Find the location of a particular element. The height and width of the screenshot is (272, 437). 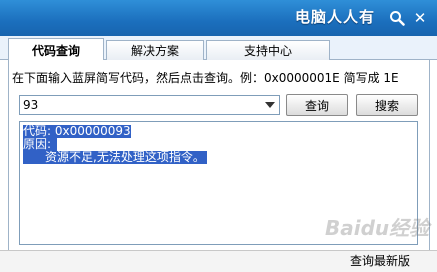

chevron-down-icon is located at coordinates (270, 105).